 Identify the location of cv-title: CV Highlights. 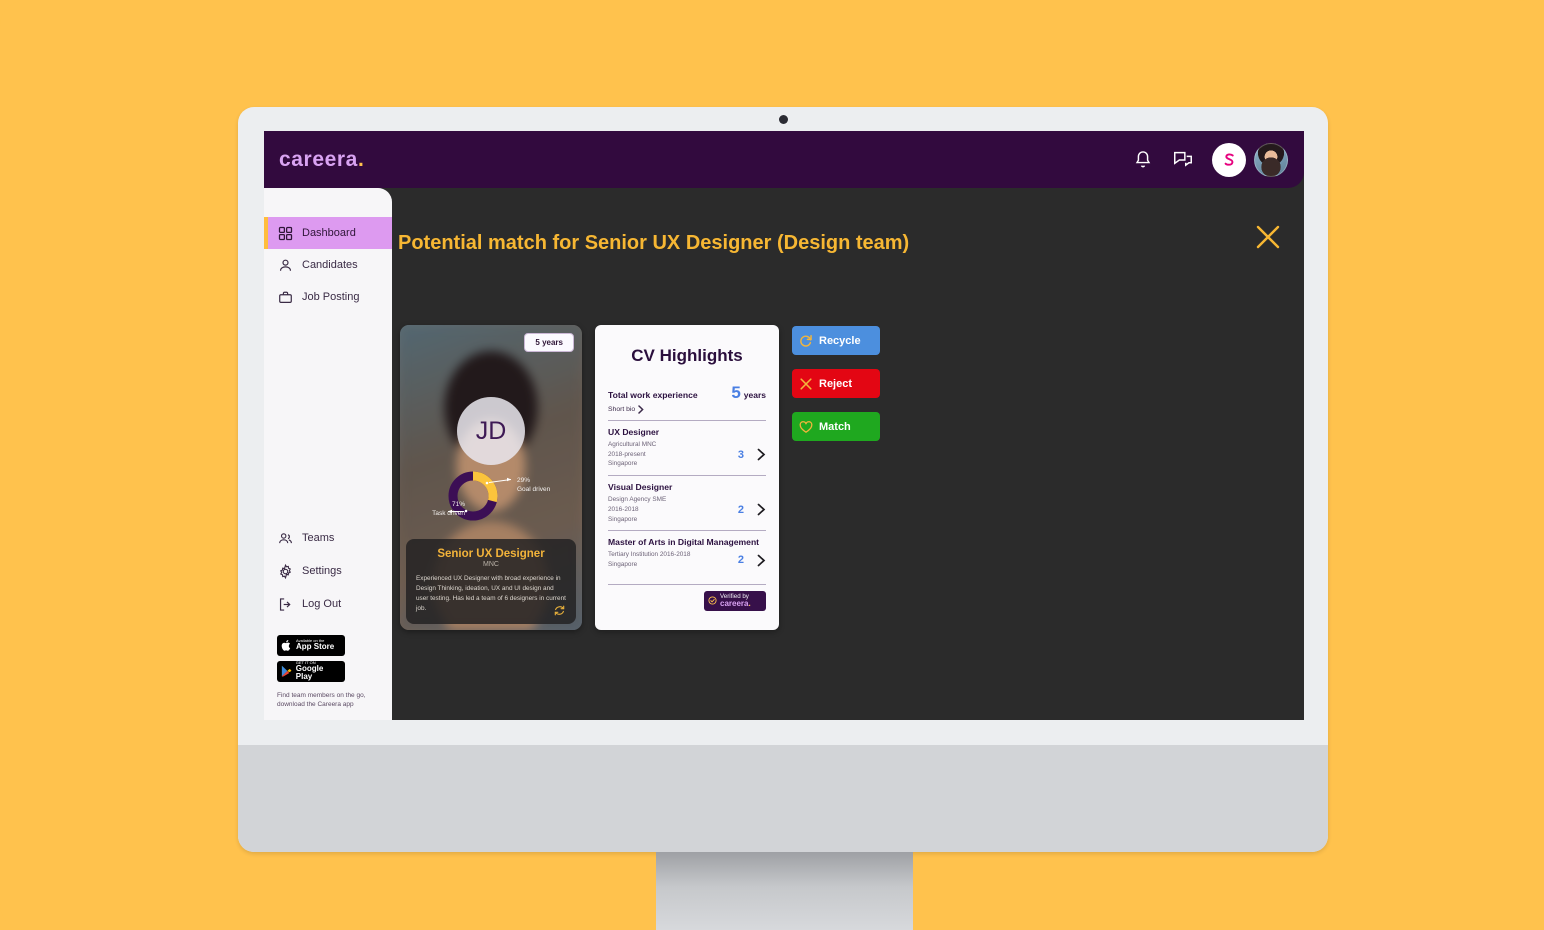
(687, 355).